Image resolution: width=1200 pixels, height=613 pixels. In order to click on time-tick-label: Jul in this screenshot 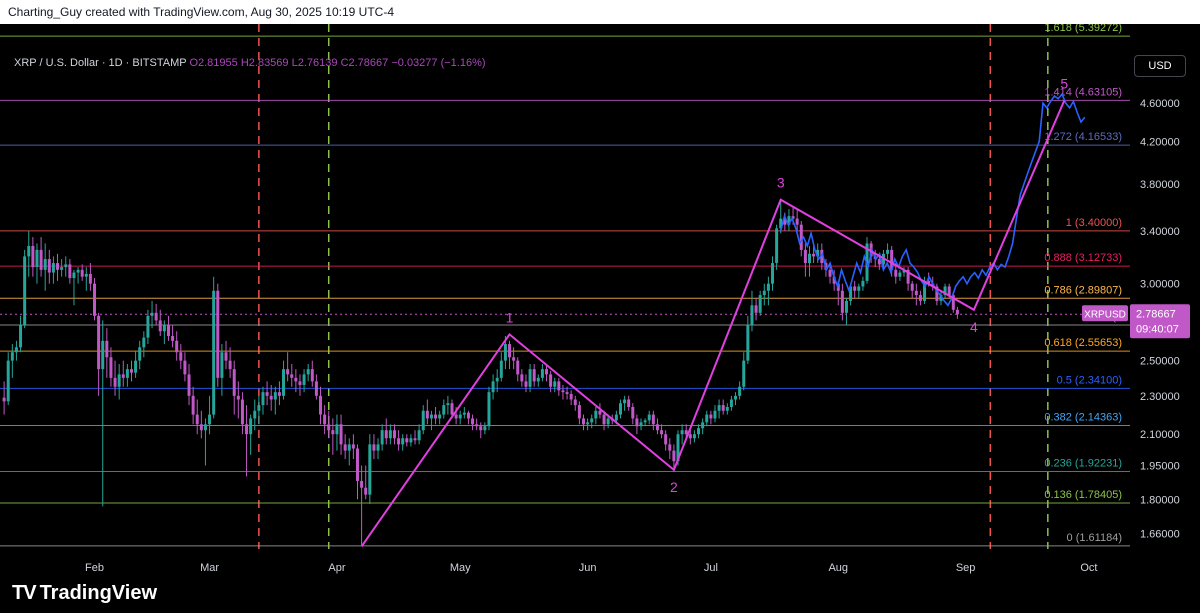, I will do `click(711, 568)`.